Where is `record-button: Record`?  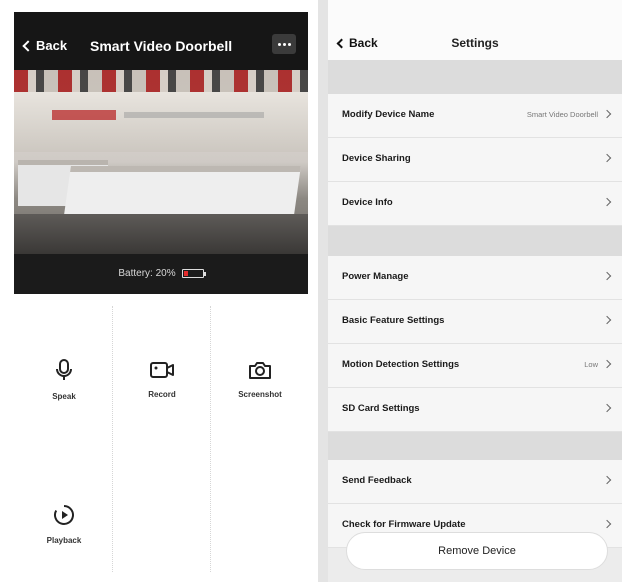 record-button: Record is located at coordinates (162, 379).